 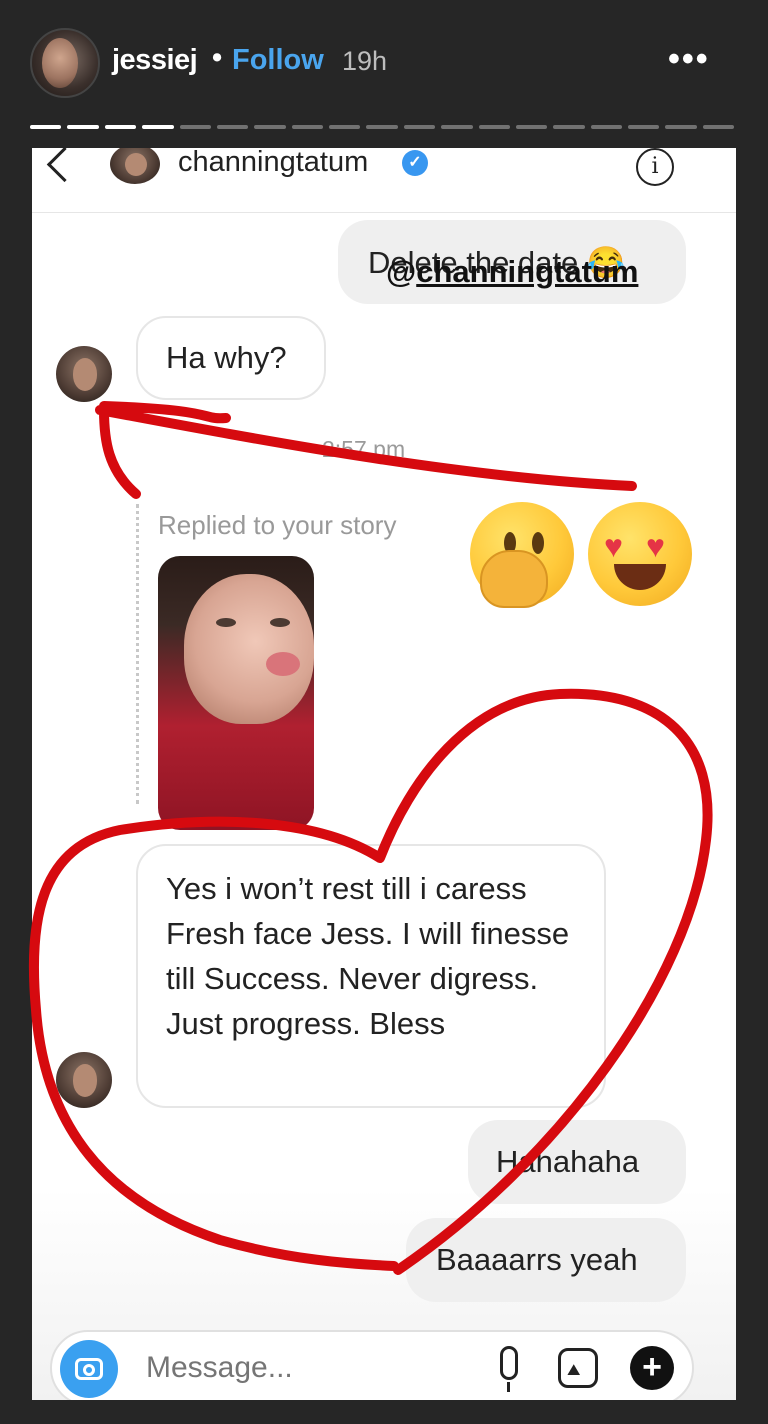 I want to click on message-outgoing: Hahahaha, so click(x=577, y=1162).